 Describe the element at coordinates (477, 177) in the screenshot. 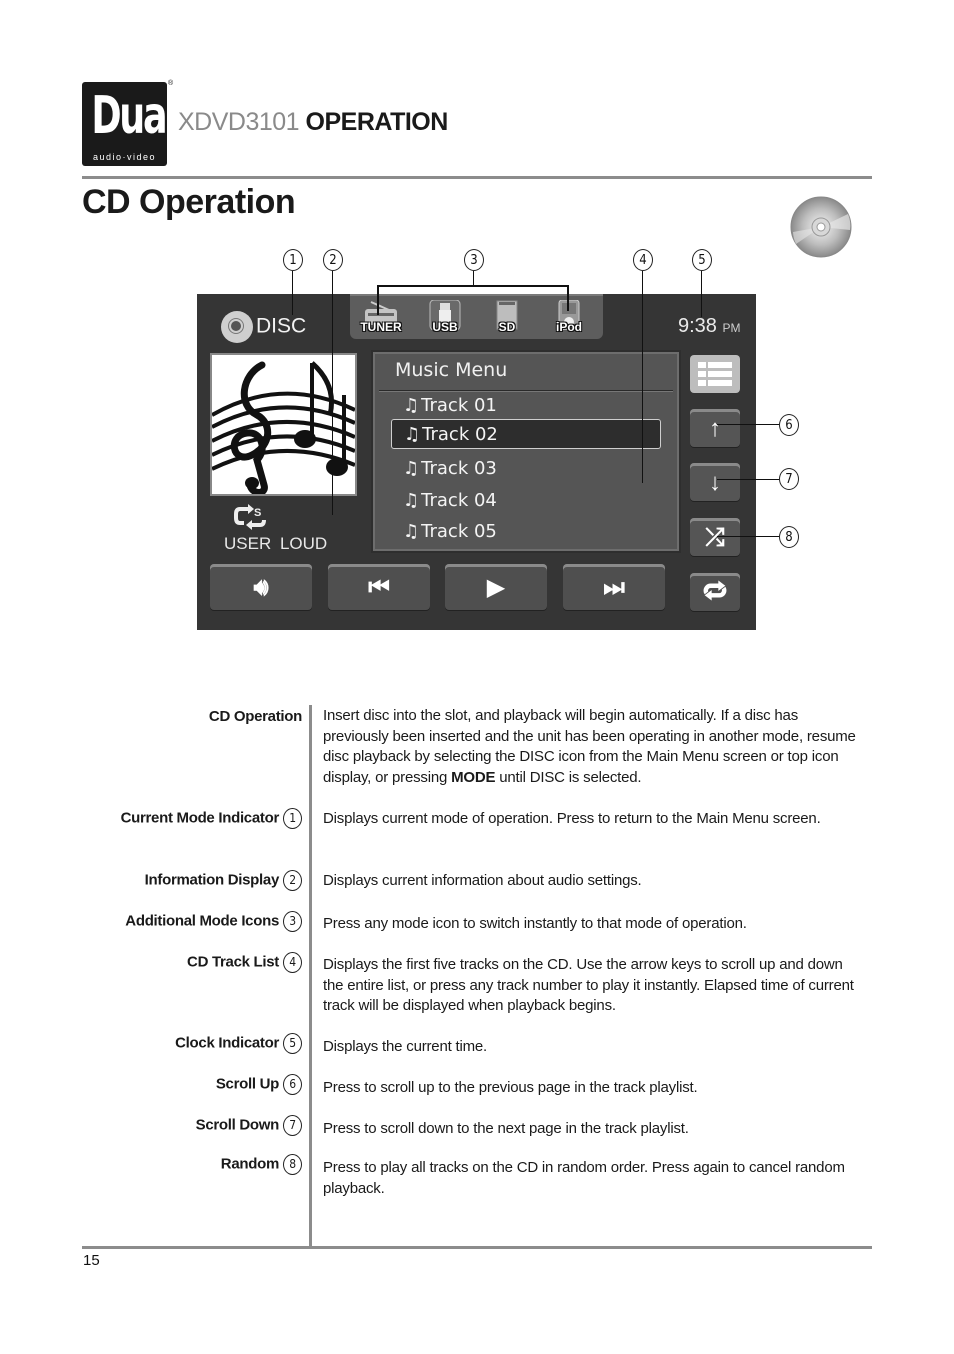

I see `header-rule` at that location.